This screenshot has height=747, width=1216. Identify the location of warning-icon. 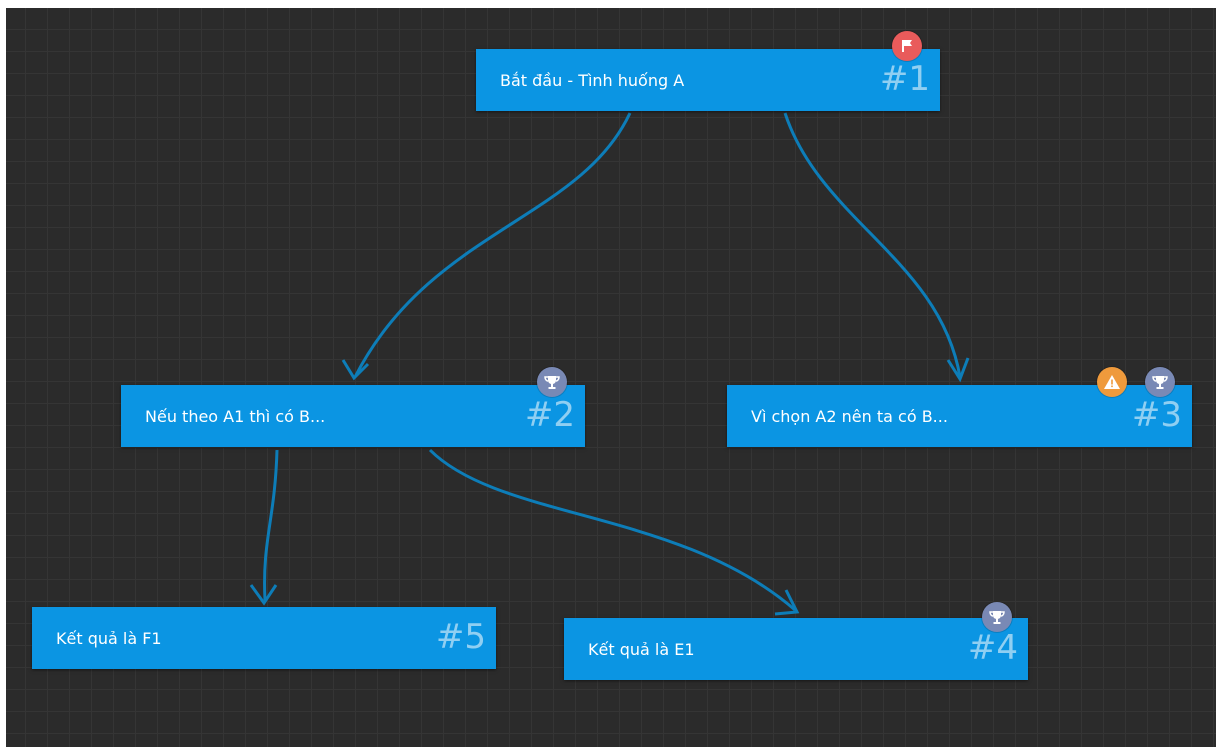
(1112, 382).